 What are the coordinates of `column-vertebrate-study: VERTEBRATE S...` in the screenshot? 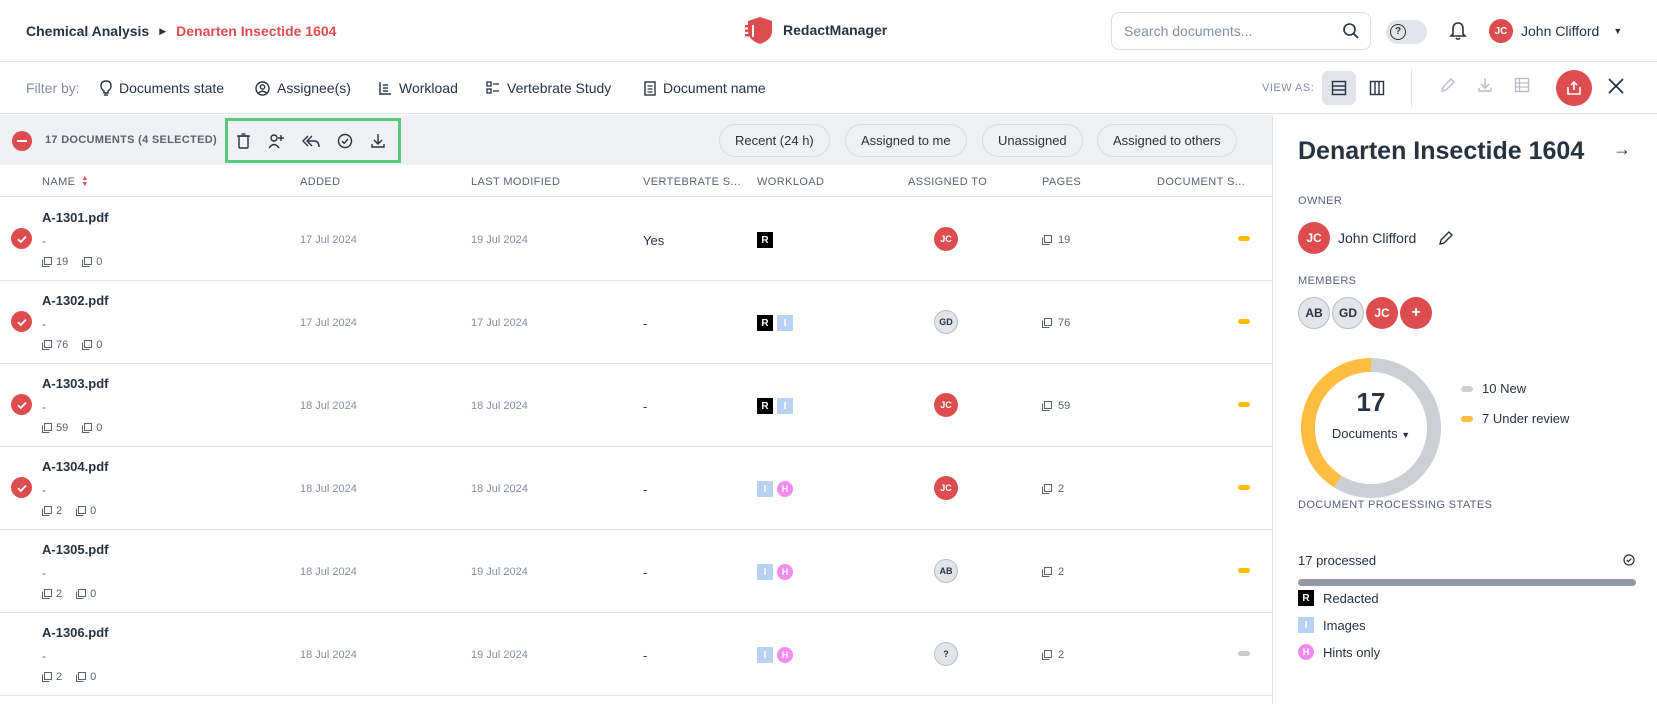 It's located at (692, 182).